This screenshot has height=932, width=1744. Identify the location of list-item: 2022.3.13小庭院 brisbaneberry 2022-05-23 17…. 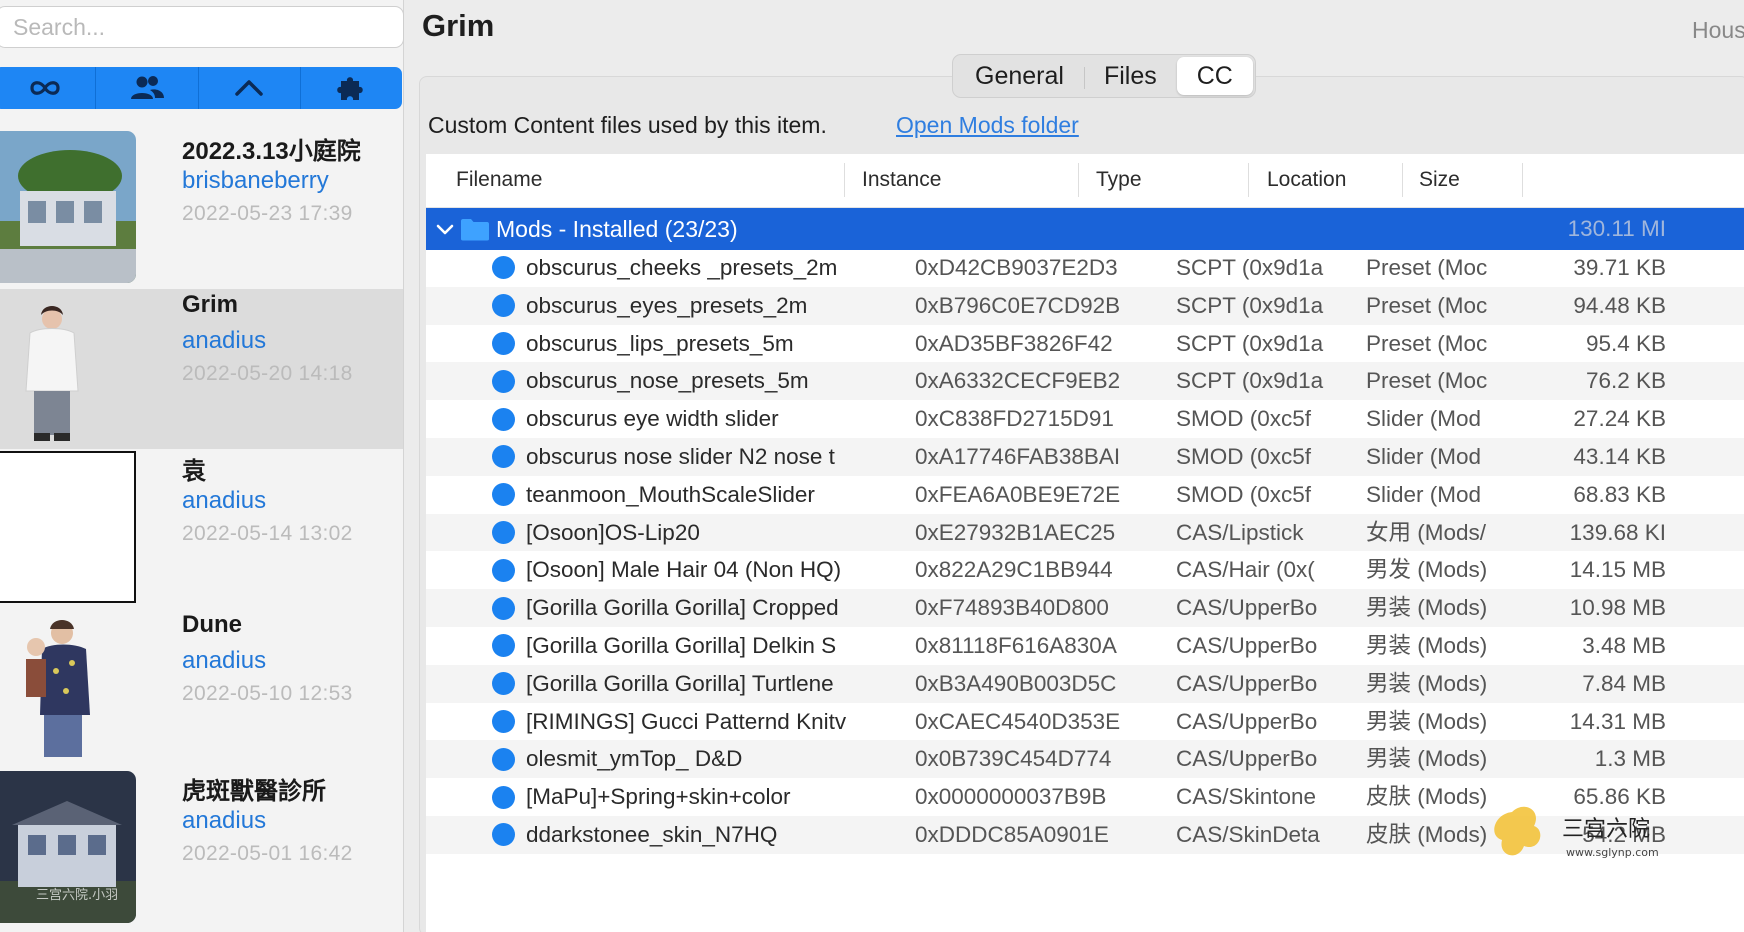
(201, 209).